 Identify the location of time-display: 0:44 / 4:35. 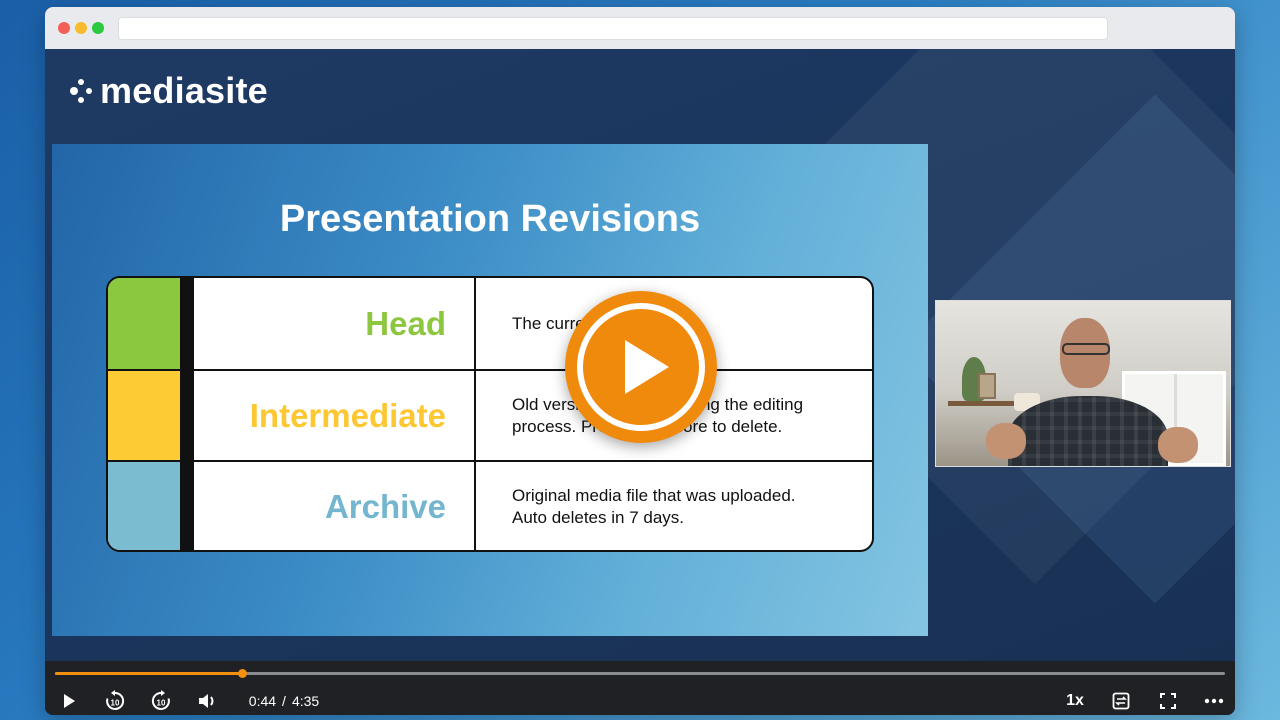
(284, 701).